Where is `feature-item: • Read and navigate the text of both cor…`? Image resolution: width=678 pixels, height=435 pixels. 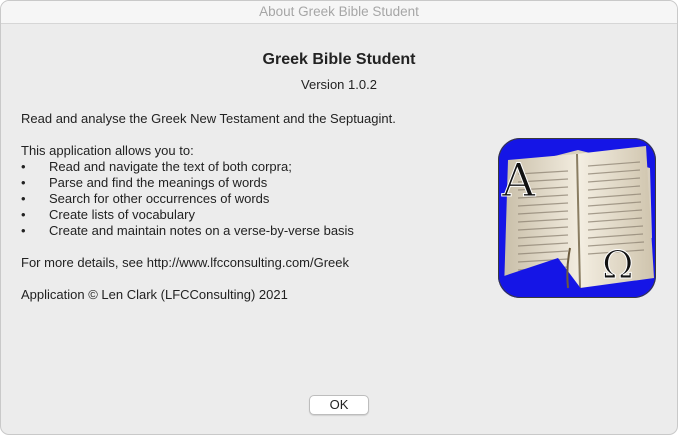
feature-item: • Read and navigate the text of both cor… is located at coordinates (251, 167).